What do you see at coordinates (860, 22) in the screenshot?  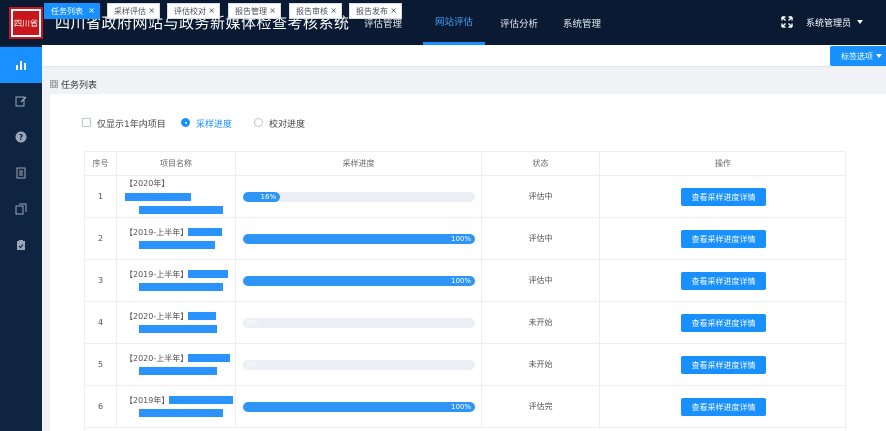 I see `caret-down-icon` at bounding box center [860, 22].